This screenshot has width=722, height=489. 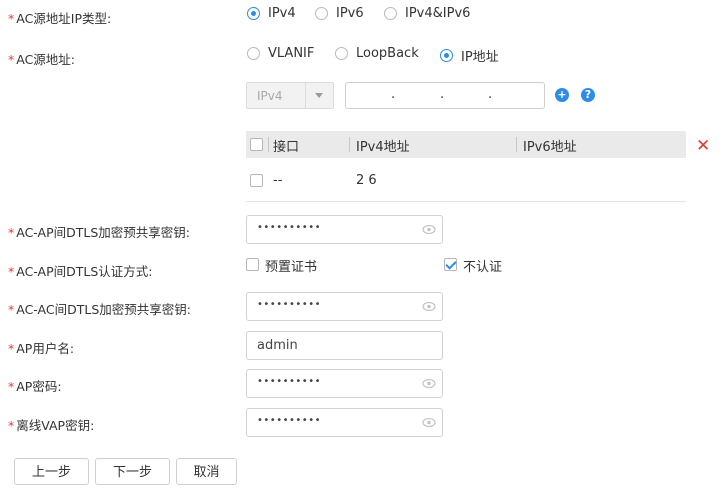 I want to click on acac-psk-input: ••••••••••, so click(x=344, y=306).